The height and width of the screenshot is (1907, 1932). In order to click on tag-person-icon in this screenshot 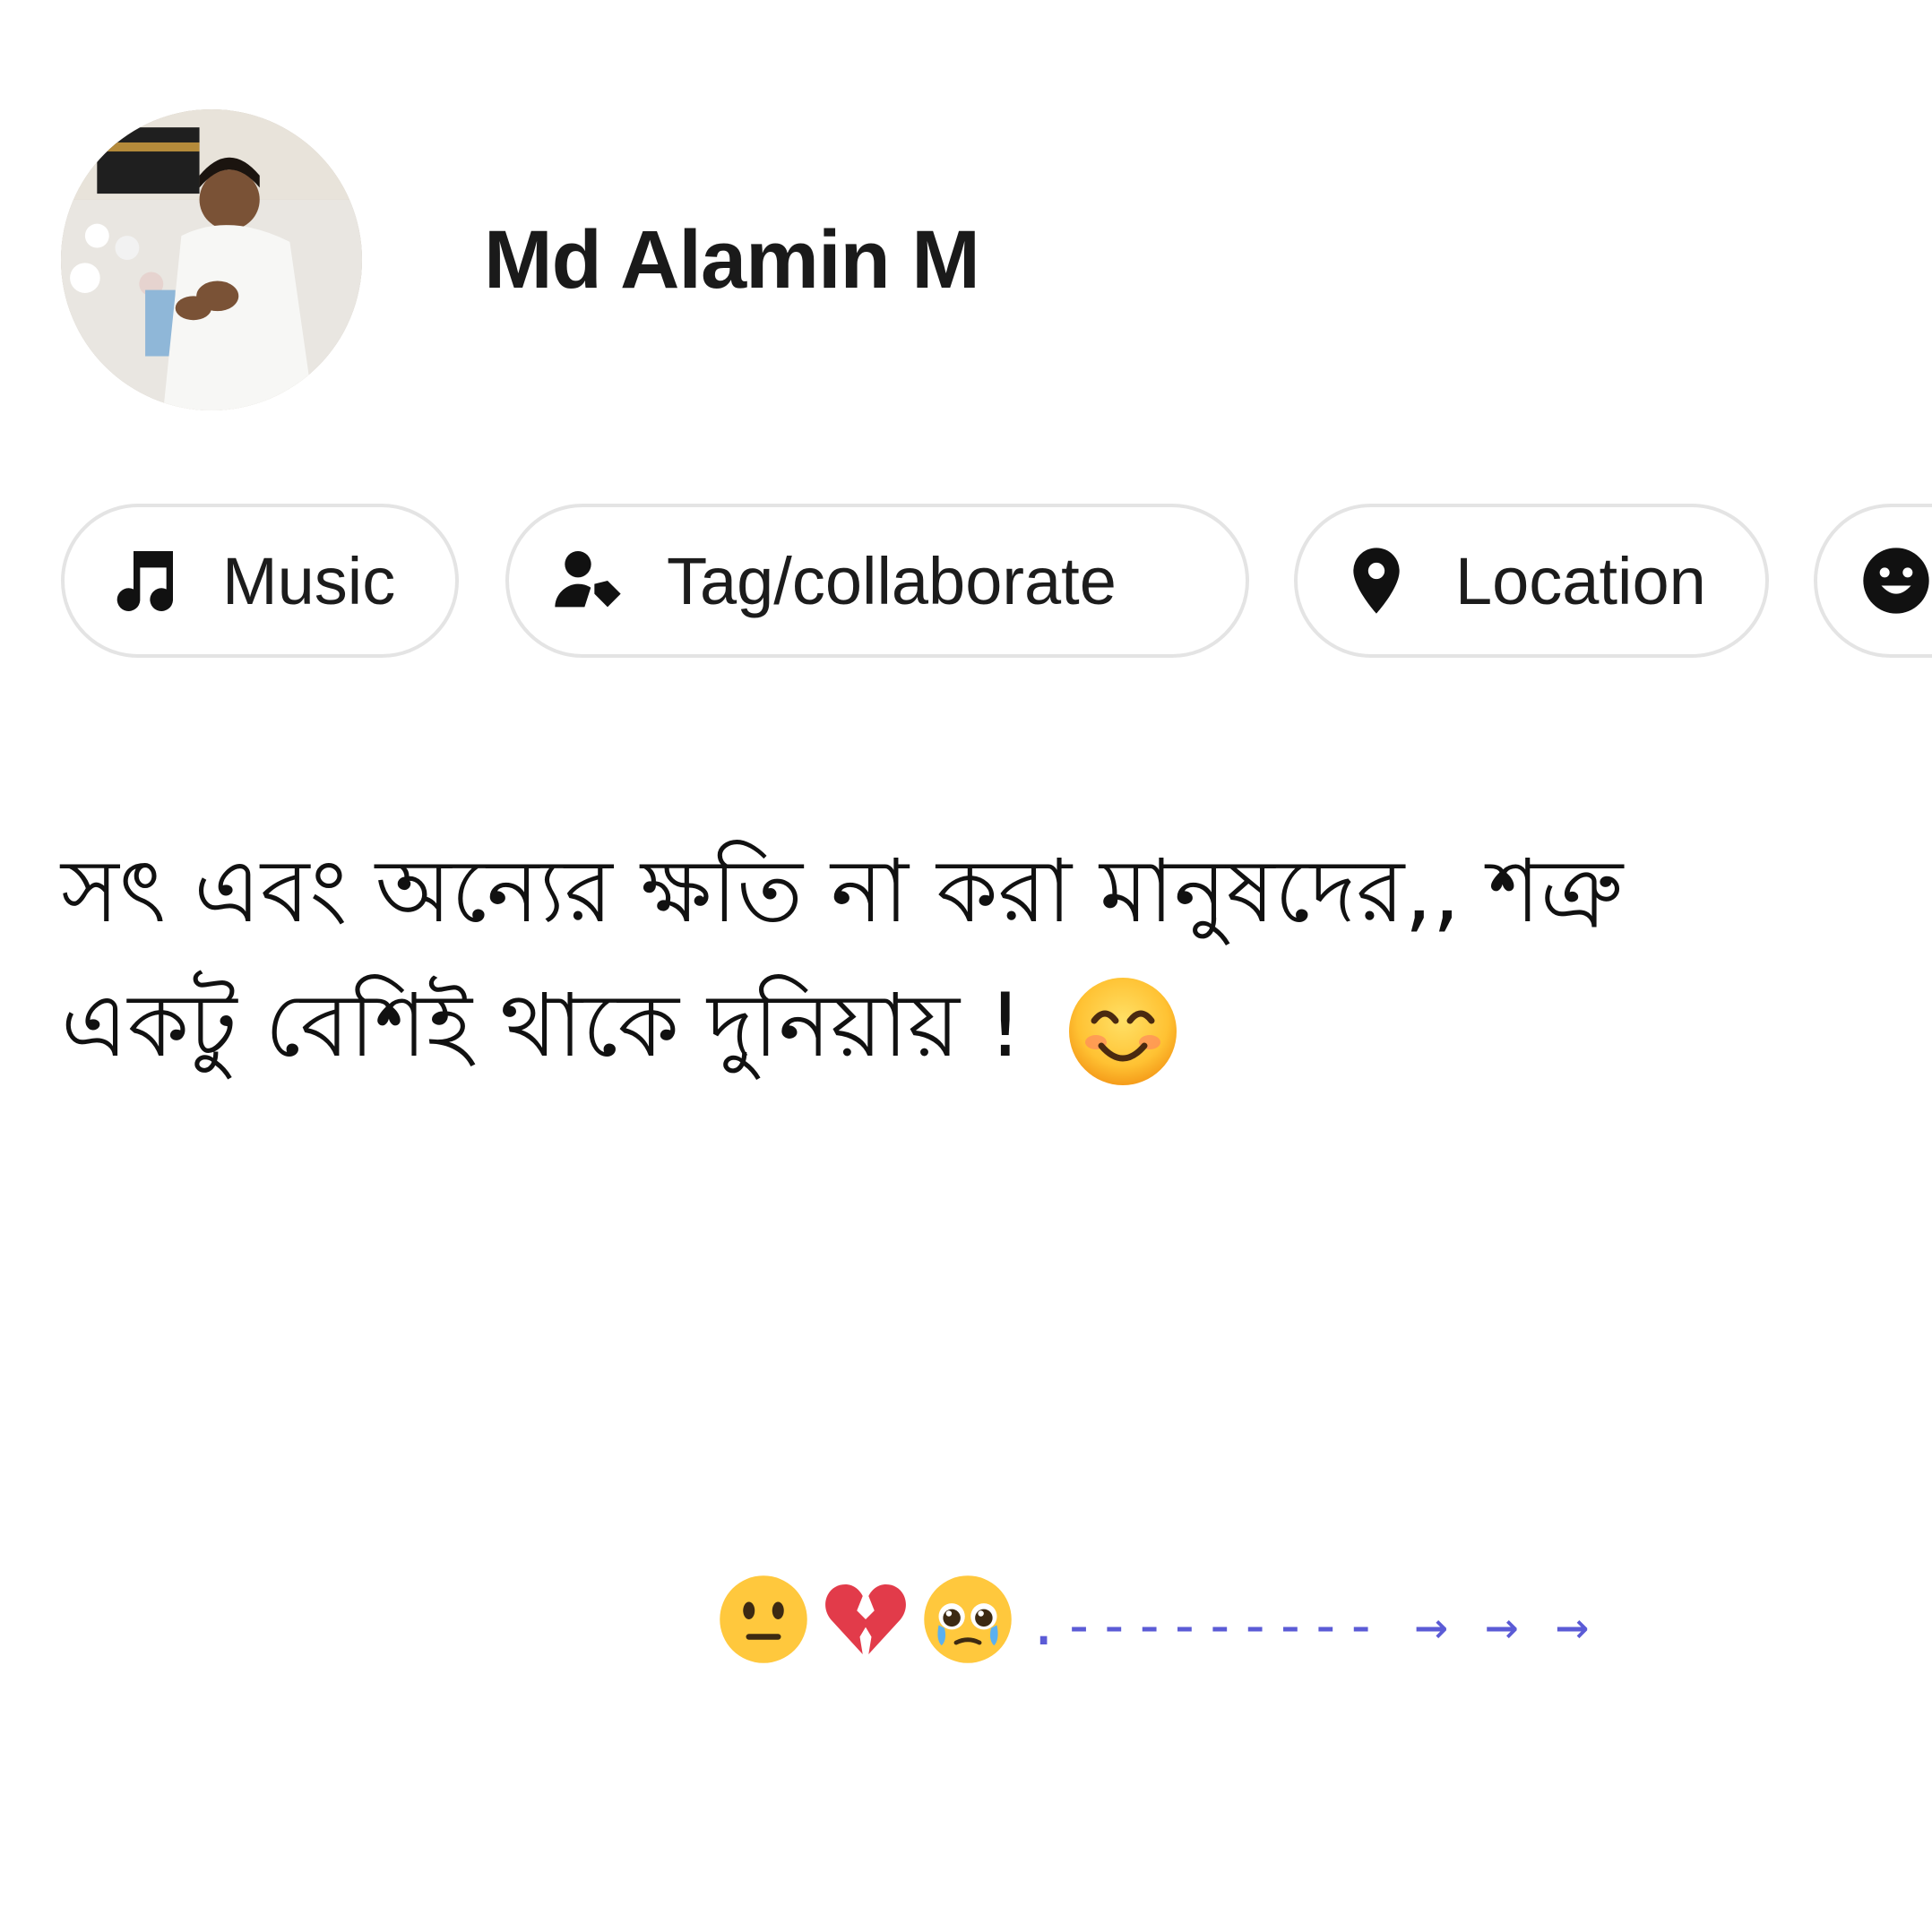, I will do `click(588, 581)`.